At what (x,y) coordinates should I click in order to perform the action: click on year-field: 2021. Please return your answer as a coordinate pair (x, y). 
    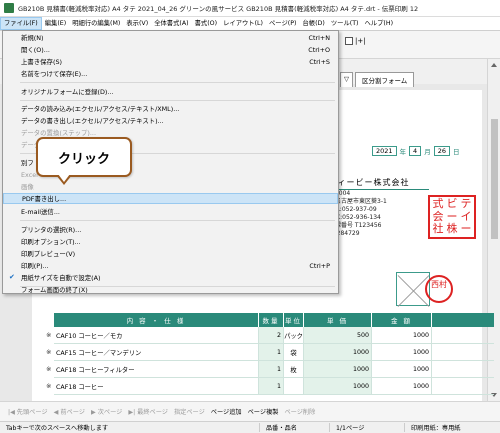
    Looking at the image, I should click on (384, 151).